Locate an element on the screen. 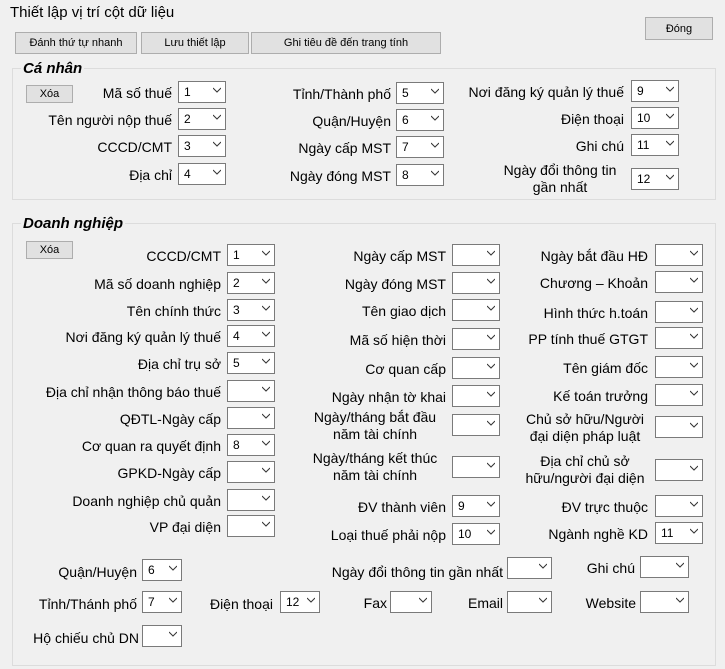 This screenshot has height=669, width=725. dn-ngay-doi-thong-tin-select is located at coordinates (529, 568).